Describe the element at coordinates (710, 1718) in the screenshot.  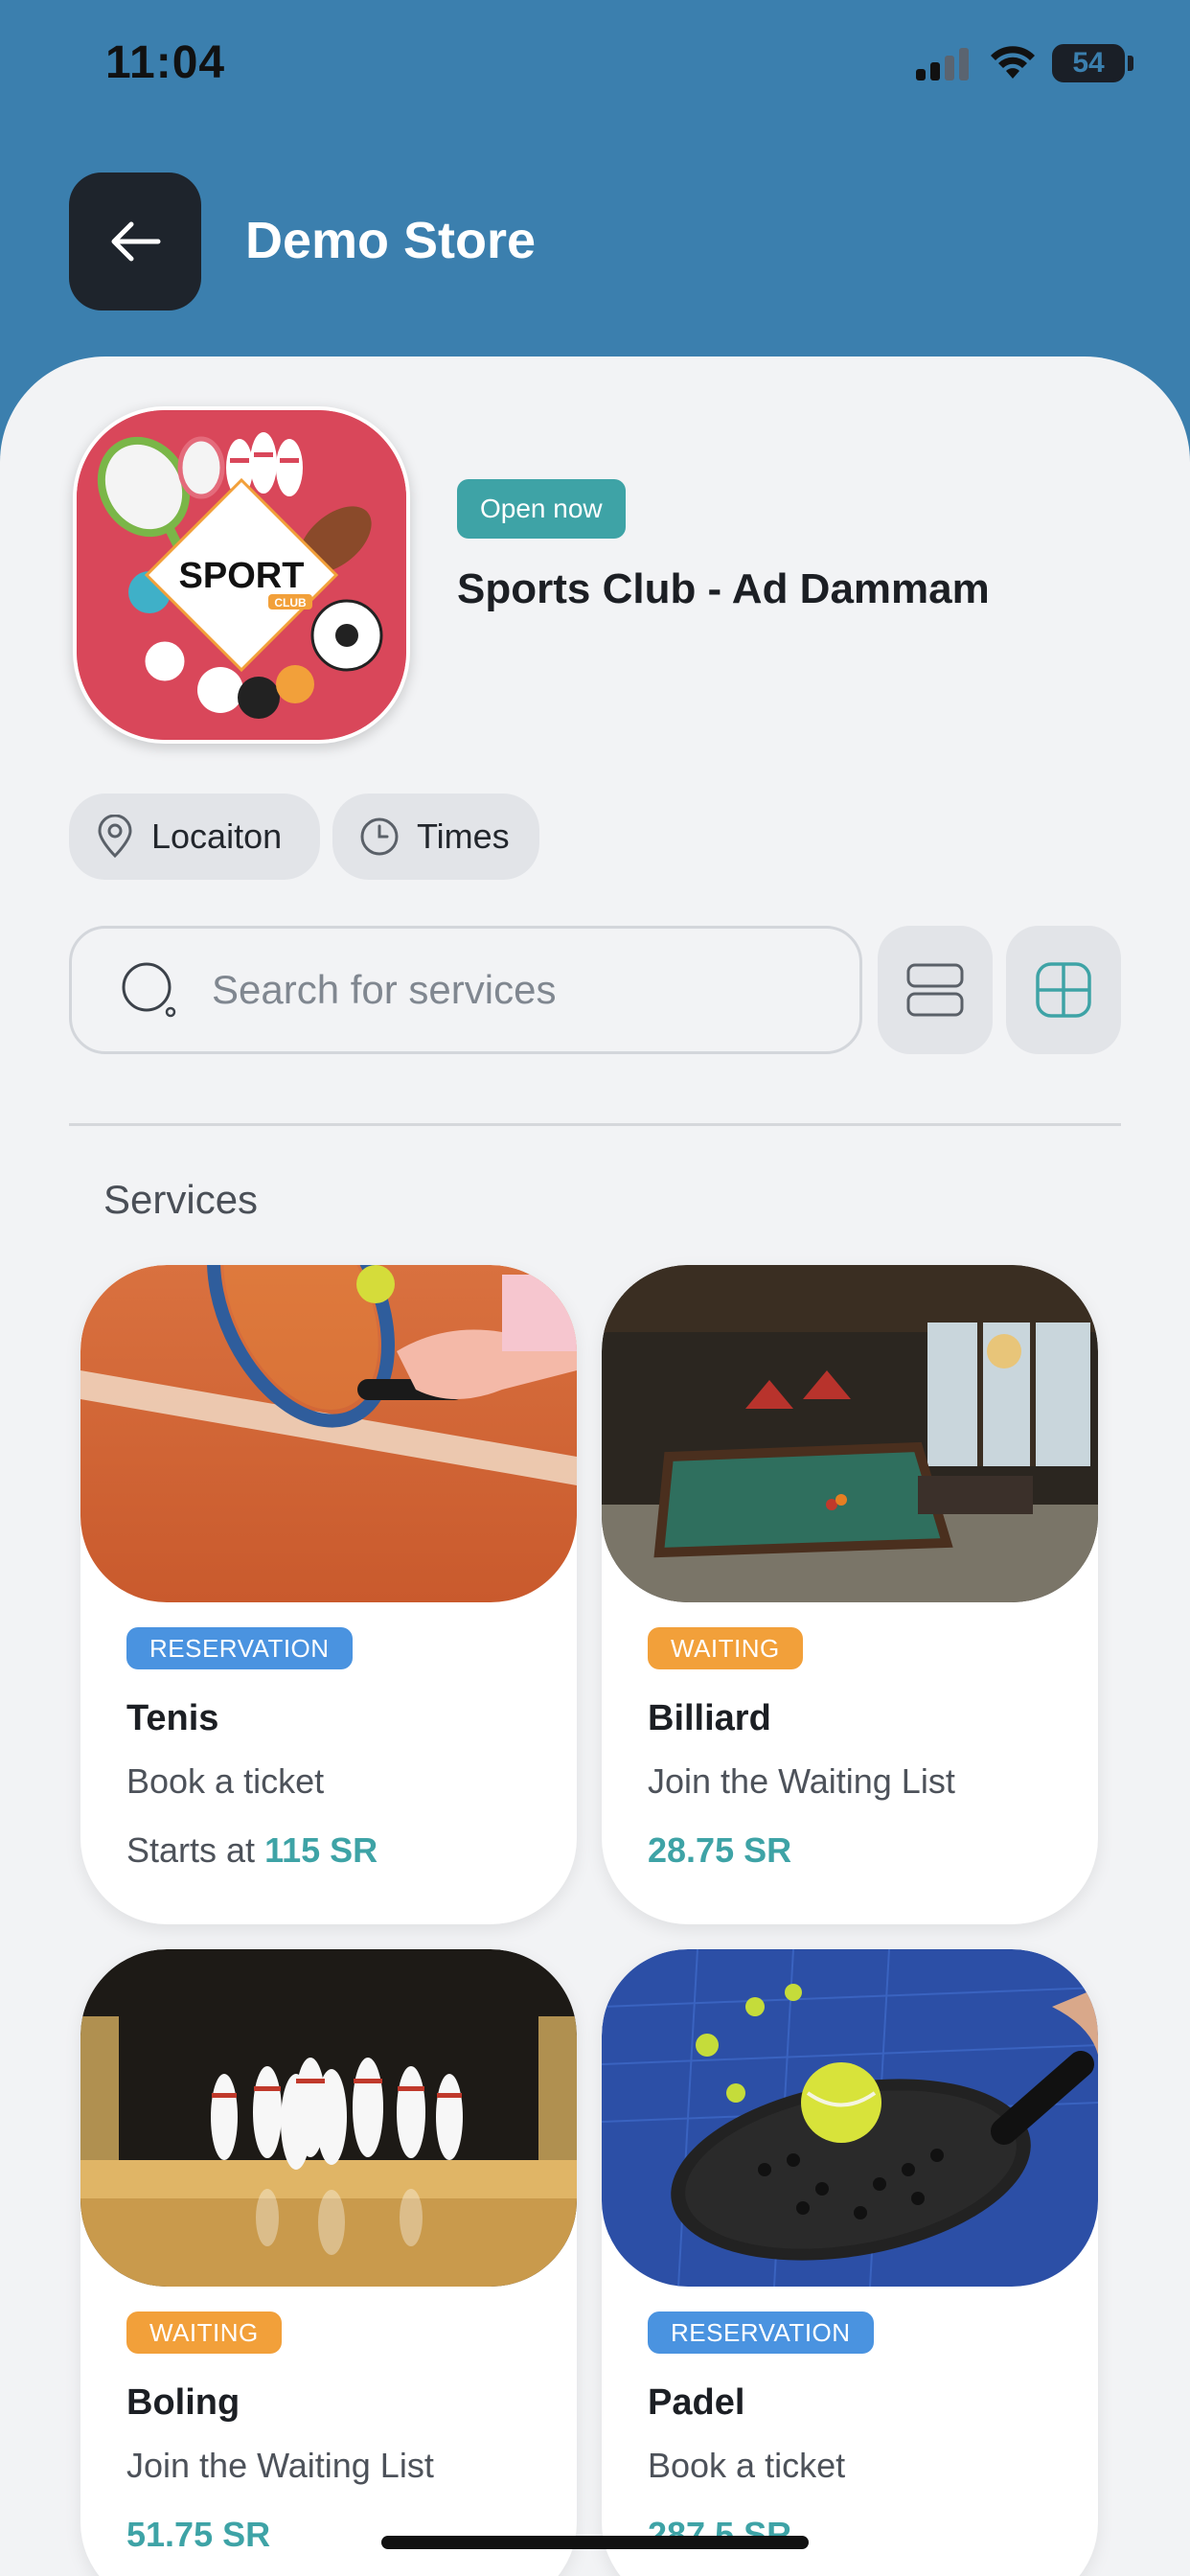
I see `service-title: Billiard` at that location.